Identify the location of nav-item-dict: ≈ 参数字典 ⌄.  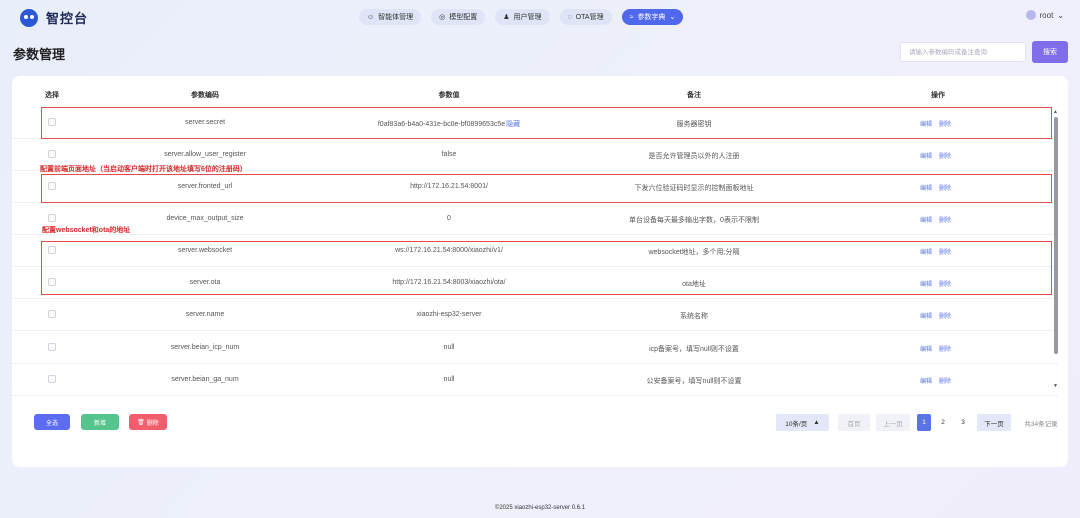
(652, 17).